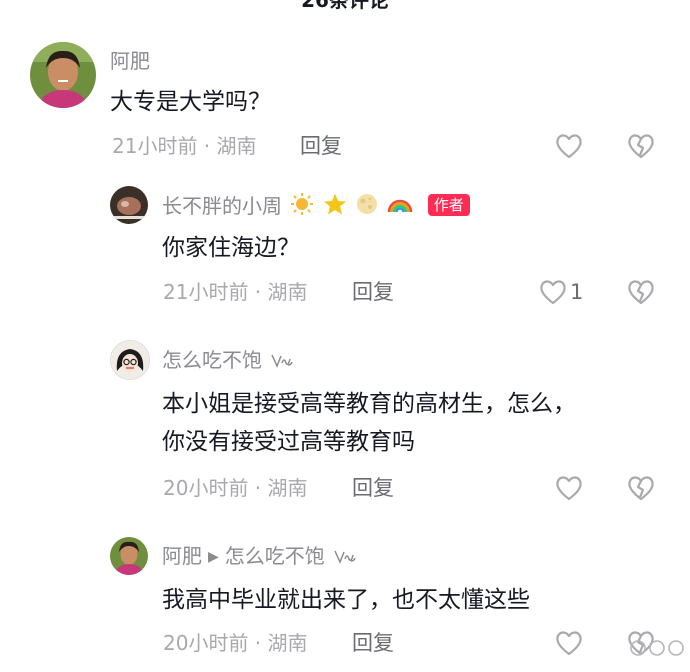 The height and width of the screenshot is (672, 690). What do you see at coordinates (222, 206) in the screenshot?
I see `username-text: 长不胖的小周` at bounding box center [222, 206].